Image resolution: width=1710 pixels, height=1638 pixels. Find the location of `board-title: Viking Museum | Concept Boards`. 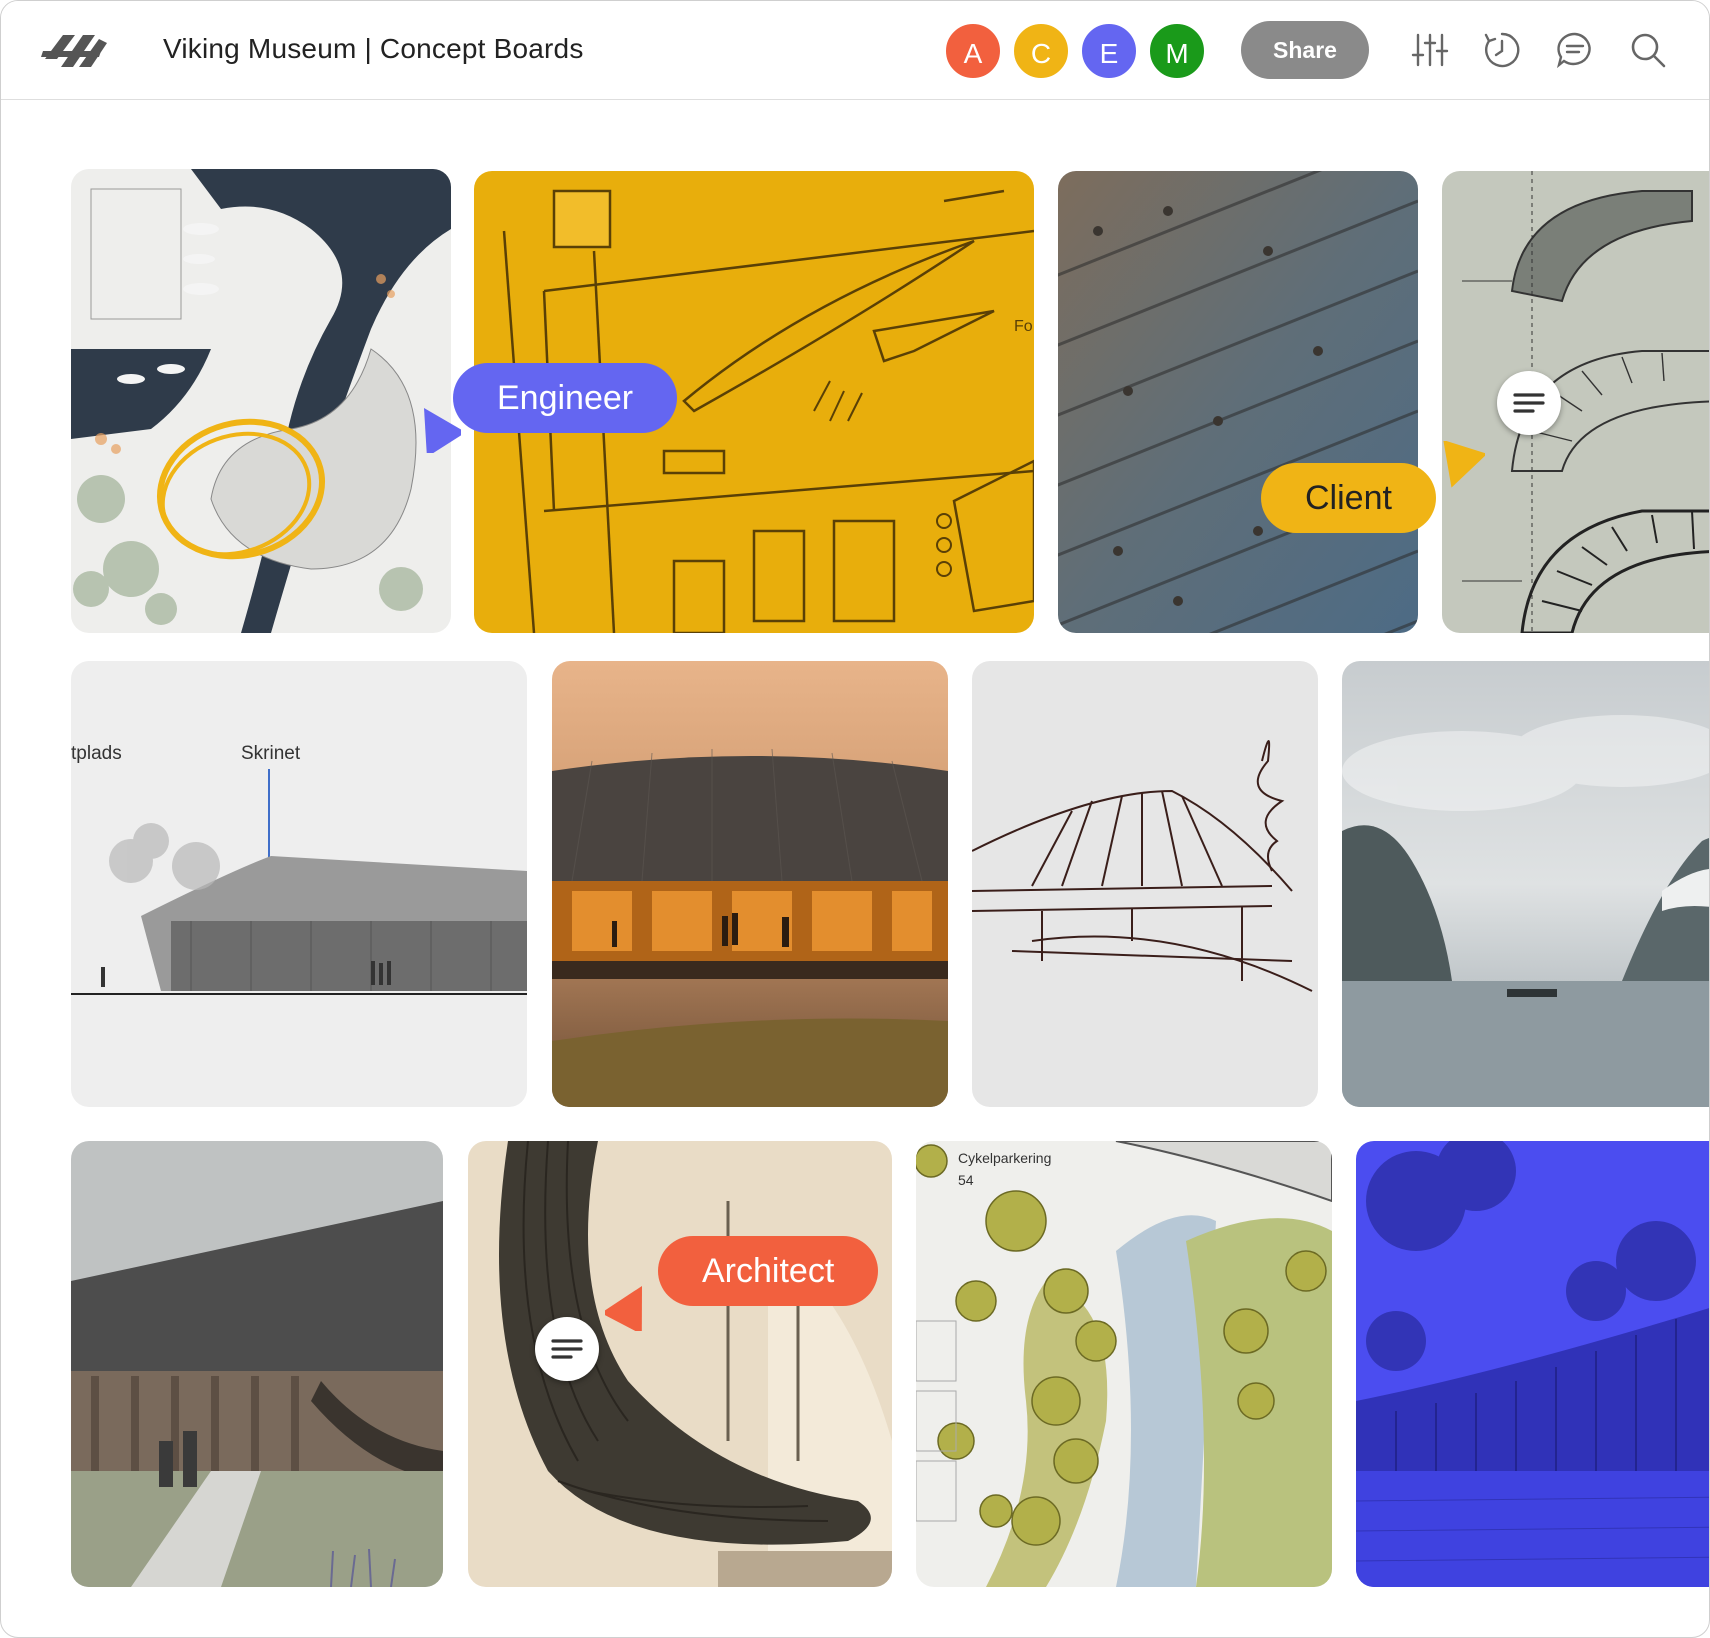

board-title: Viking Museum | Concept Boards is located at coordinates (373, 48).